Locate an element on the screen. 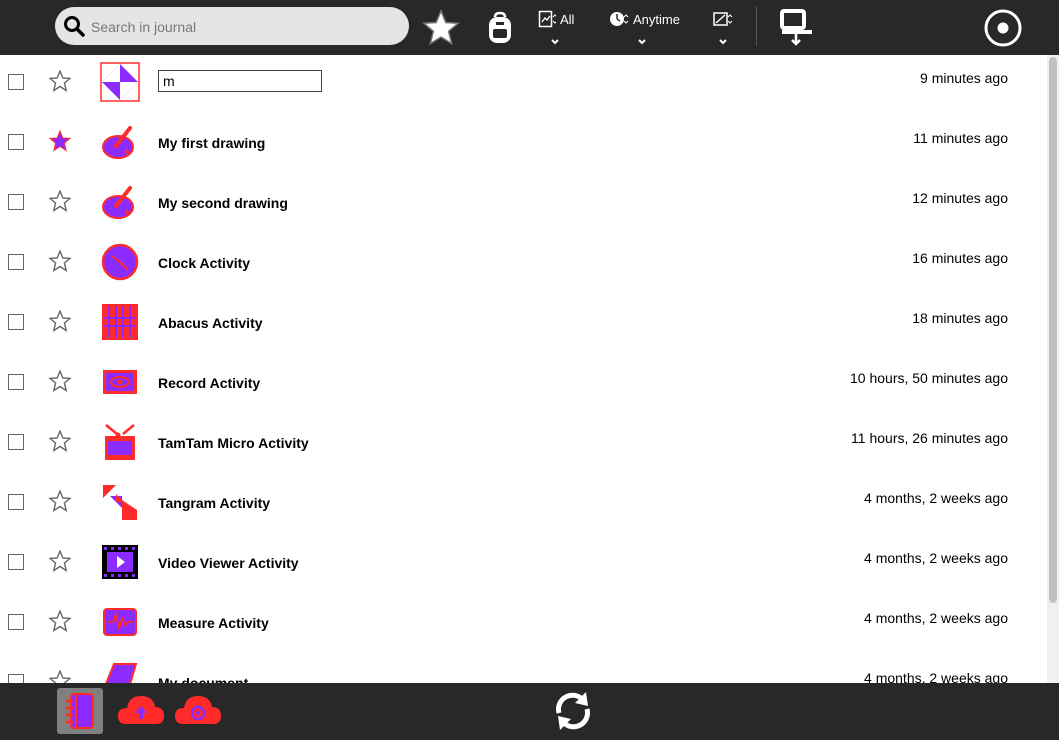 The width and height of the screenshot is (1059, 740). from-device-icon is located at coordinates (796, 27).